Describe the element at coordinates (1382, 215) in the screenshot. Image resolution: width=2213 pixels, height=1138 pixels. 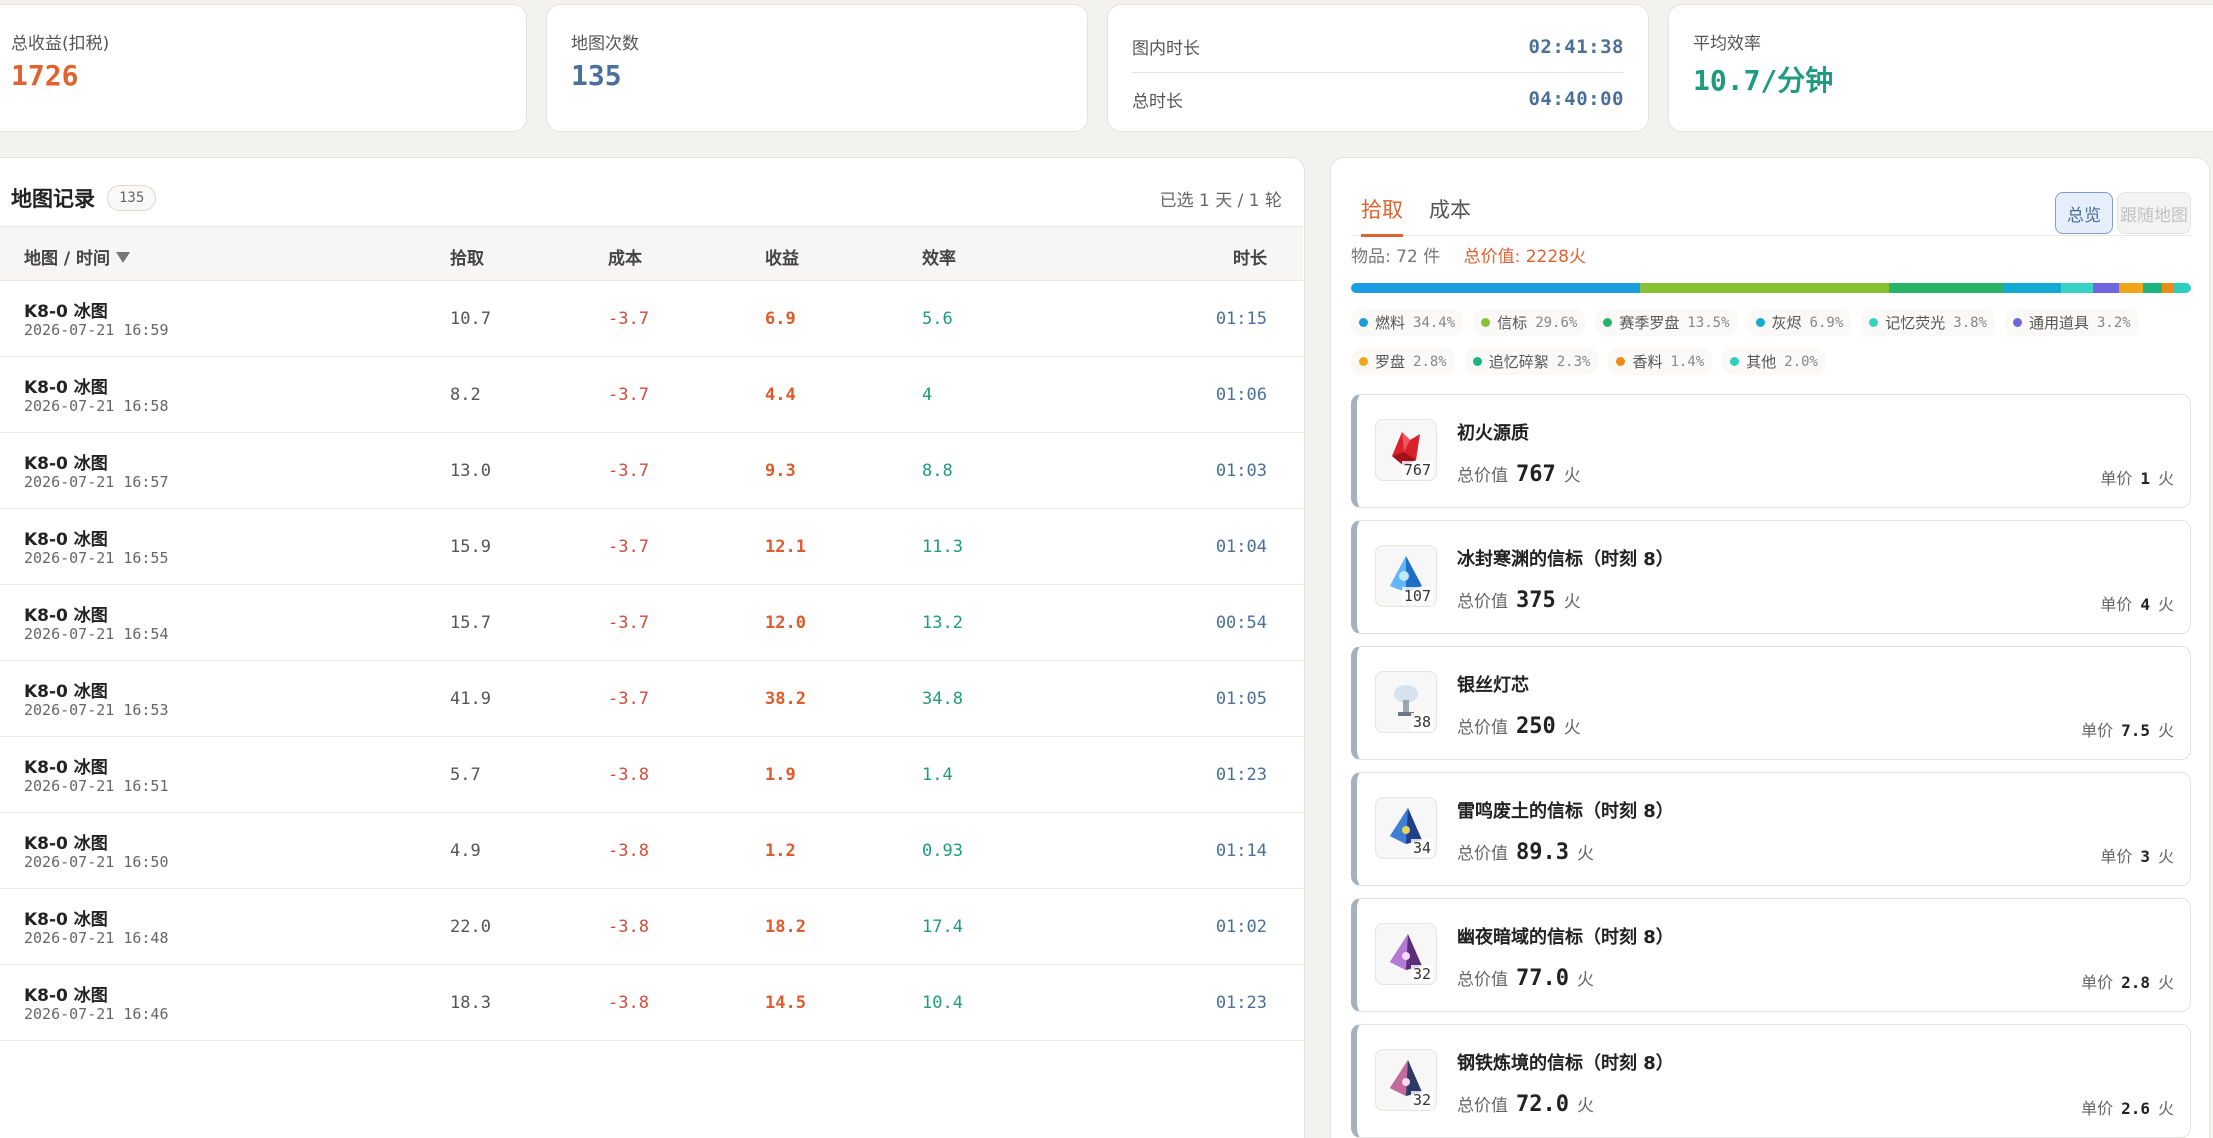
I see `tab-pickup: 拾取` at that location.